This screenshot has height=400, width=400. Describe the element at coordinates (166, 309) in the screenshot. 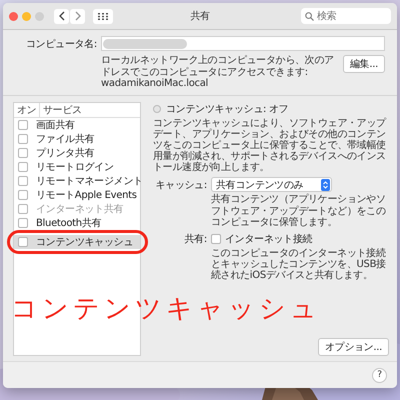

I see `annotation-caption: コンテンツキャッシュ` at that location.